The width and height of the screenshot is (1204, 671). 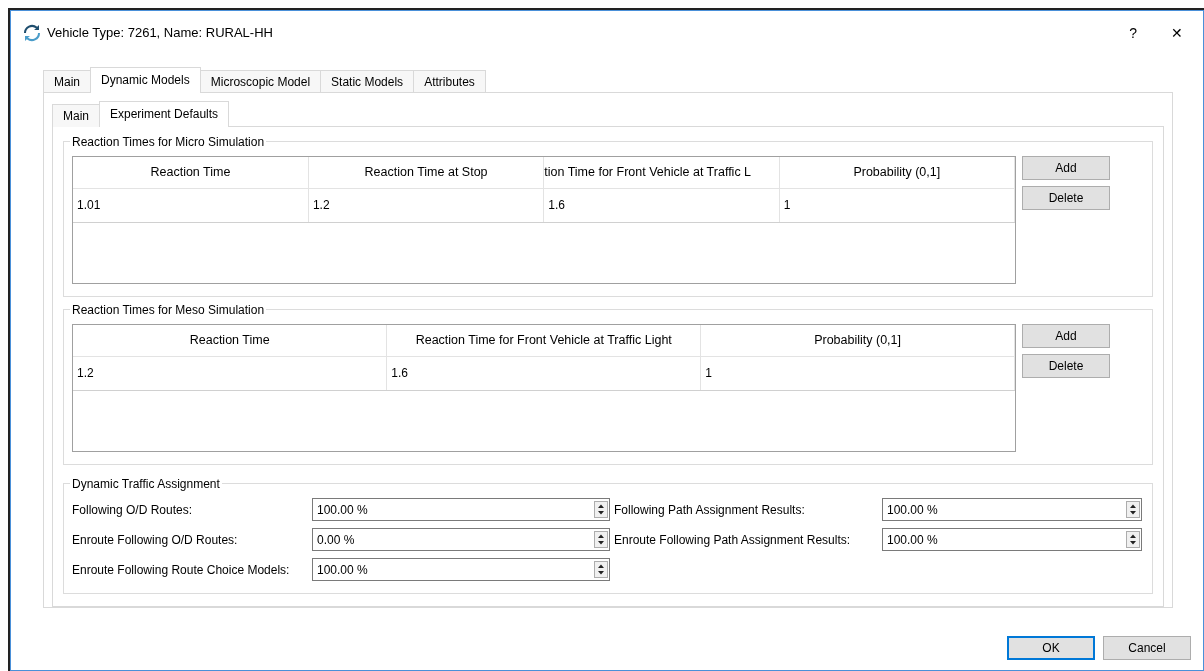 I want to click on app-logo-icon, so click(x=32, y=33).